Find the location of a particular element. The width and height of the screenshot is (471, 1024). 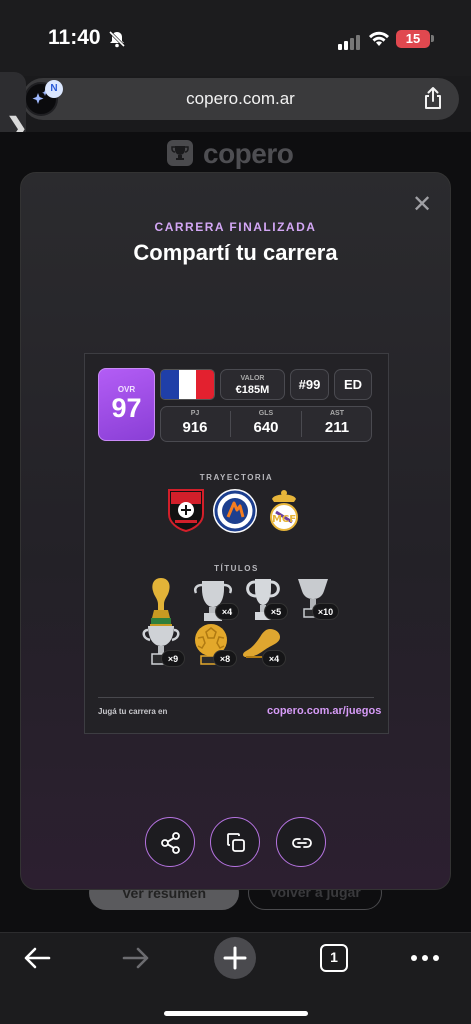

copy-icon is located at coordinates (236, 842).